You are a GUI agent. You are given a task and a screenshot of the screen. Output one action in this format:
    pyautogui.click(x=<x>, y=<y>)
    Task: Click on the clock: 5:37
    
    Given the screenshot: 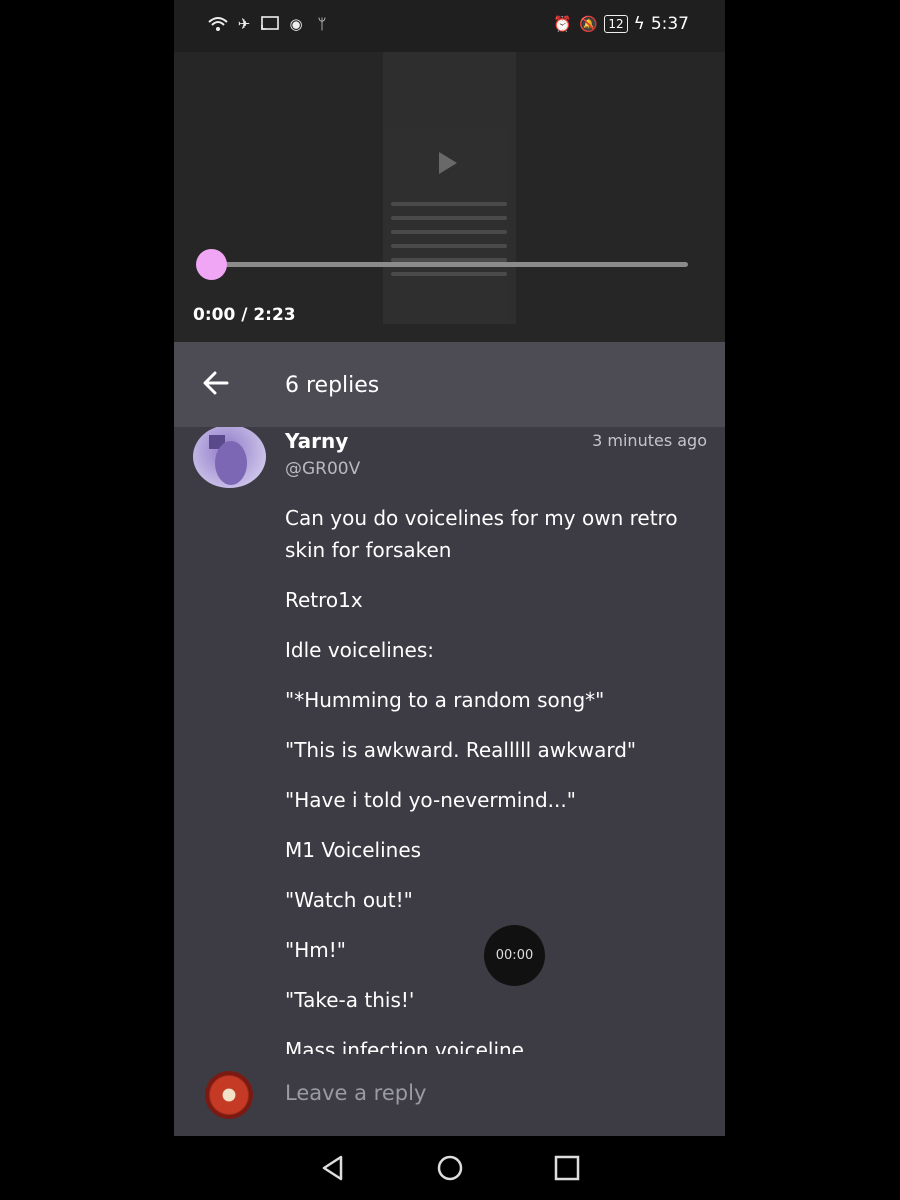 What is the action you would take?
    pyautogui.click(x=669, y=24)
    